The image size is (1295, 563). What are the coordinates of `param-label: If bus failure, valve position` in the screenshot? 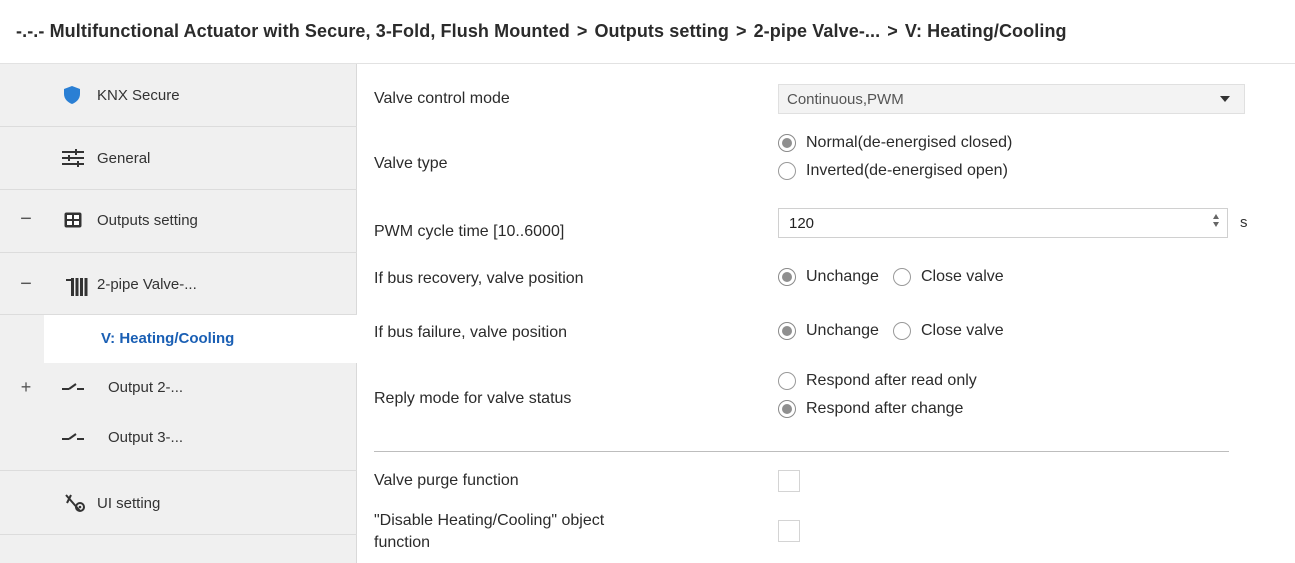 It's located at (470, 332).